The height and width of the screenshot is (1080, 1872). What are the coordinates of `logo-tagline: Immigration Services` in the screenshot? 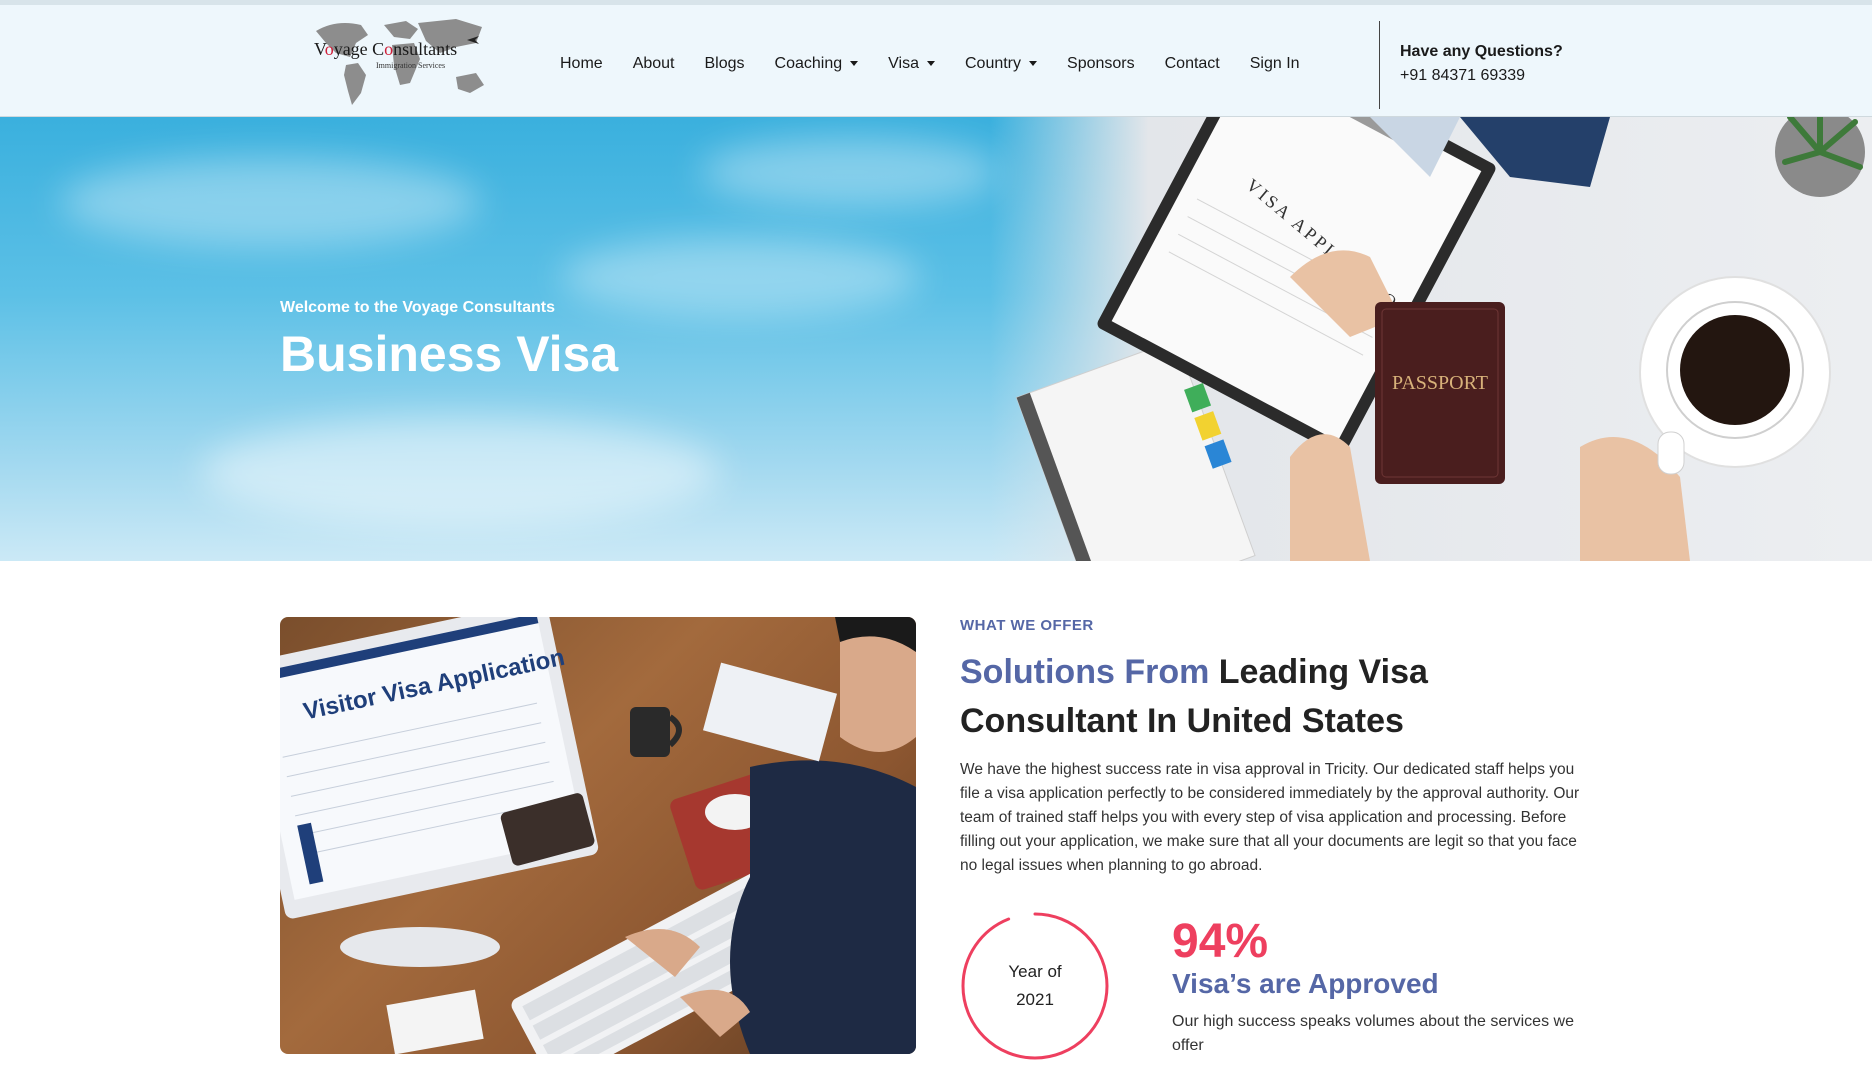 It's located at (411, 65).